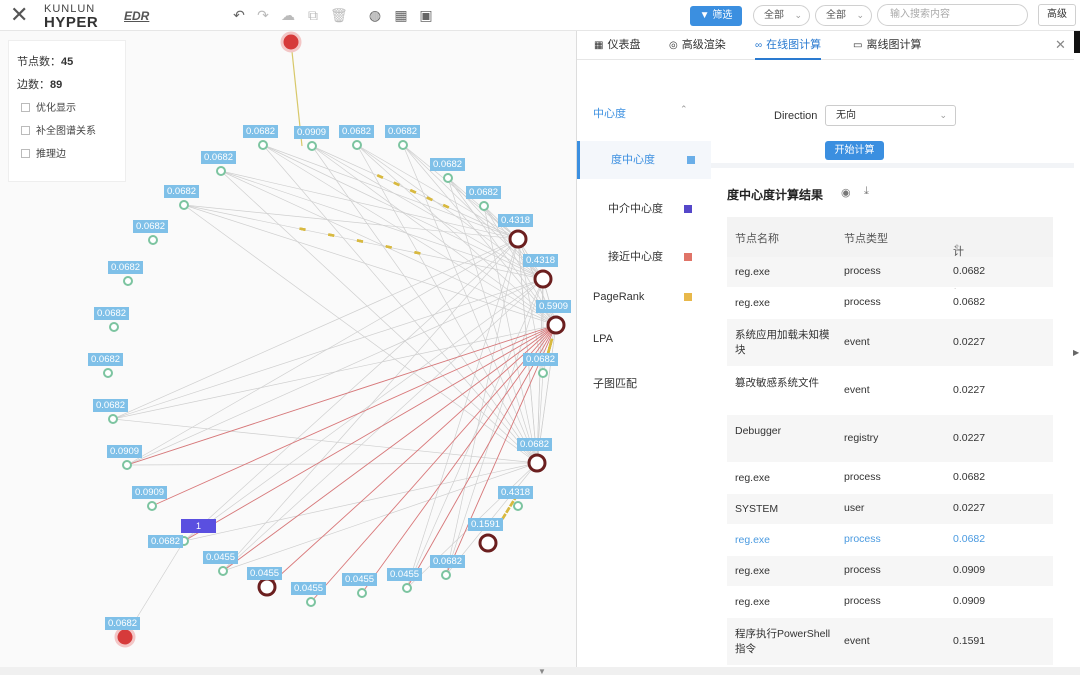  Describe the element at coordinates (1057, 15) in the screenshot. I see `advanced-button: 高级` at that location.